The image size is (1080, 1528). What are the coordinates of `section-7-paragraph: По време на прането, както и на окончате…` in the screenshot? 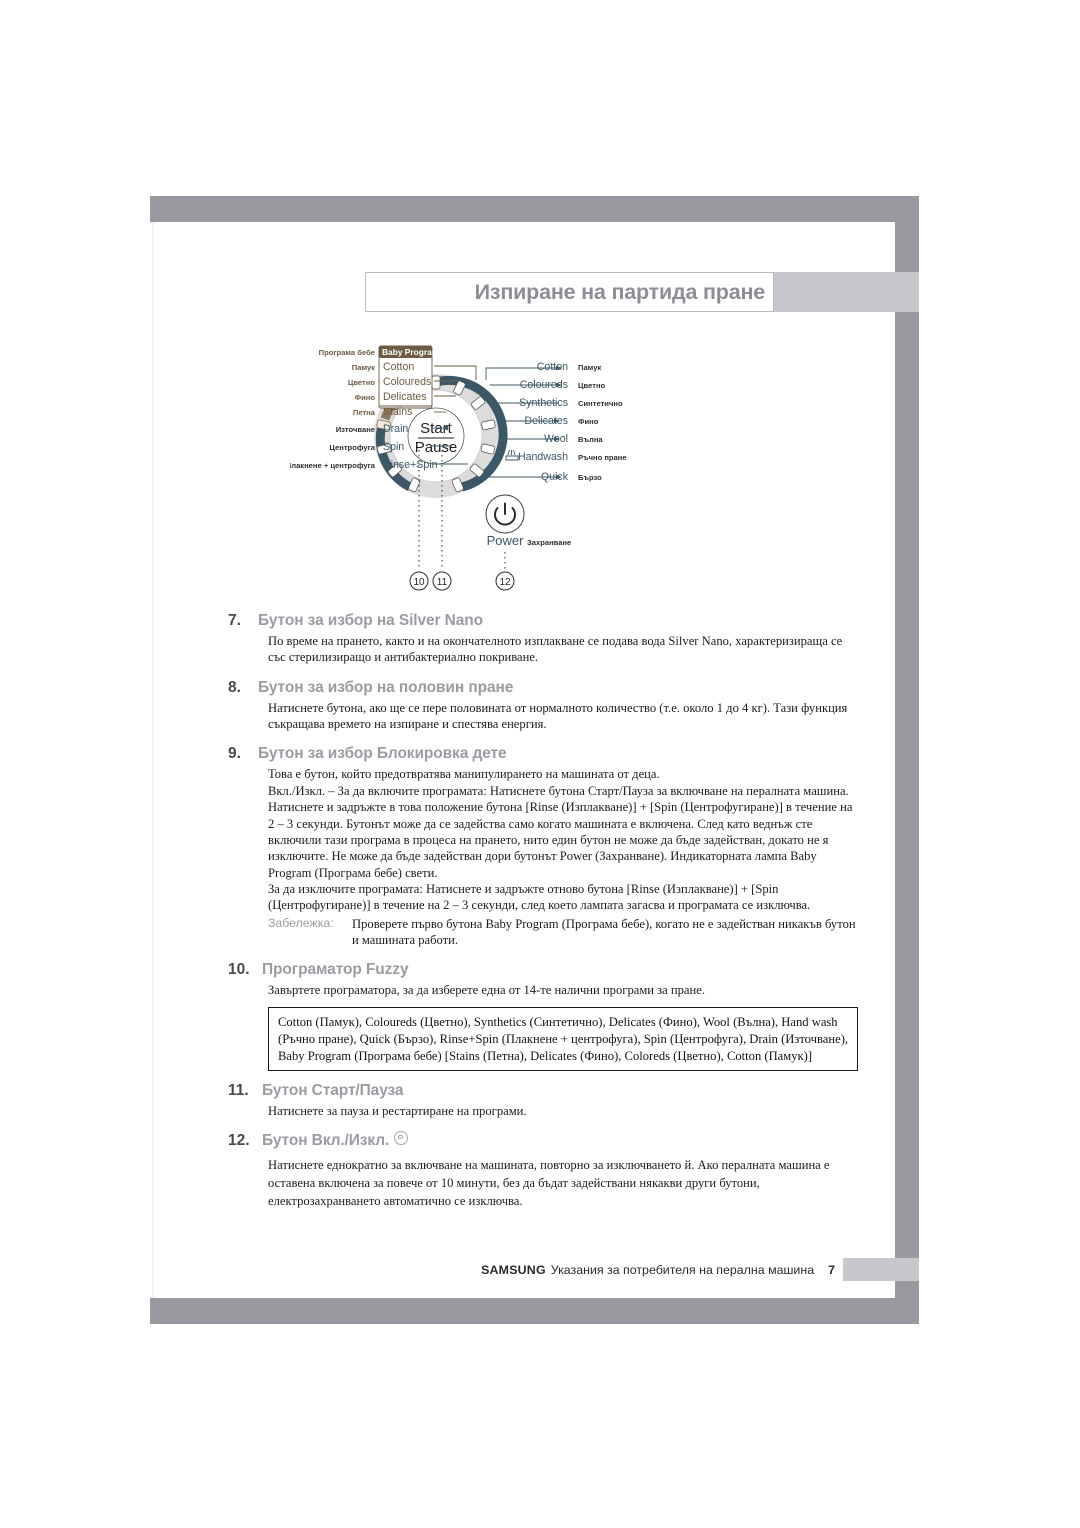 It's located at (555, 649).